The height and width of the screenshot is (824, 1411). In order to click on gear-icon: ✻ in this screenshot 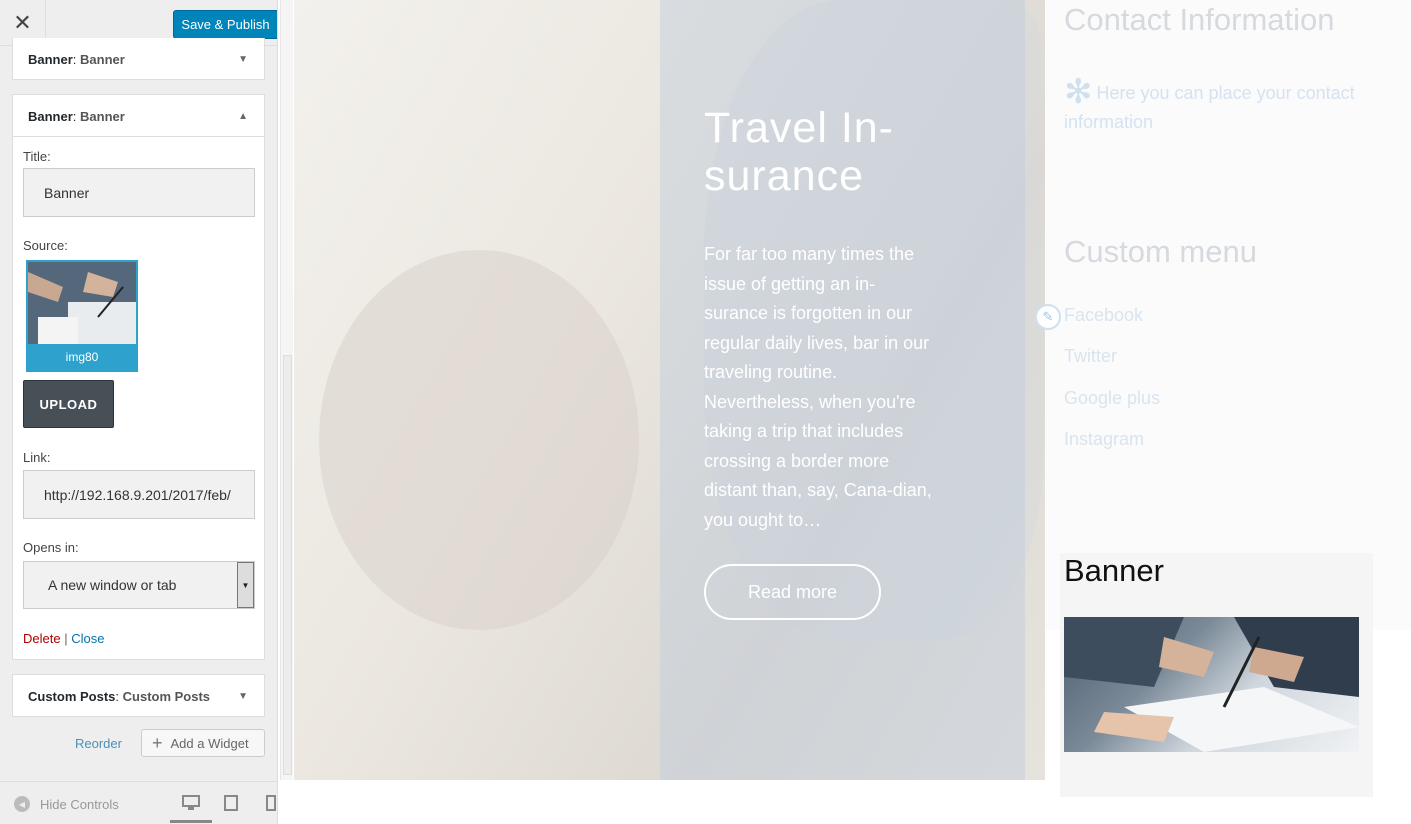, I will do `click(1078, 92)`.